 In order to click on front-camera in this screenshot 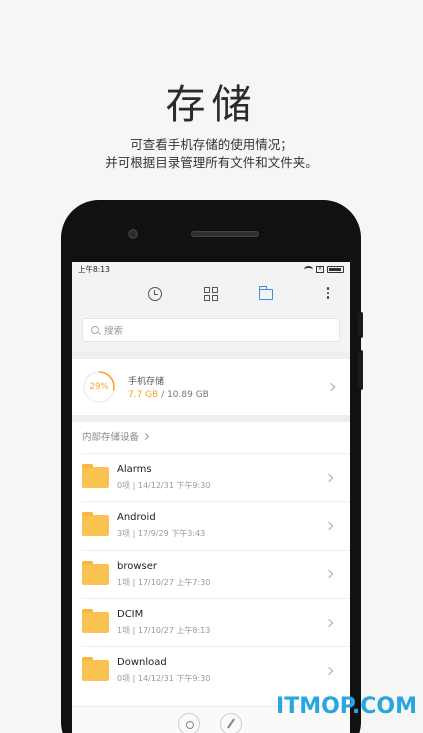, I will do `click(133, 234)`.